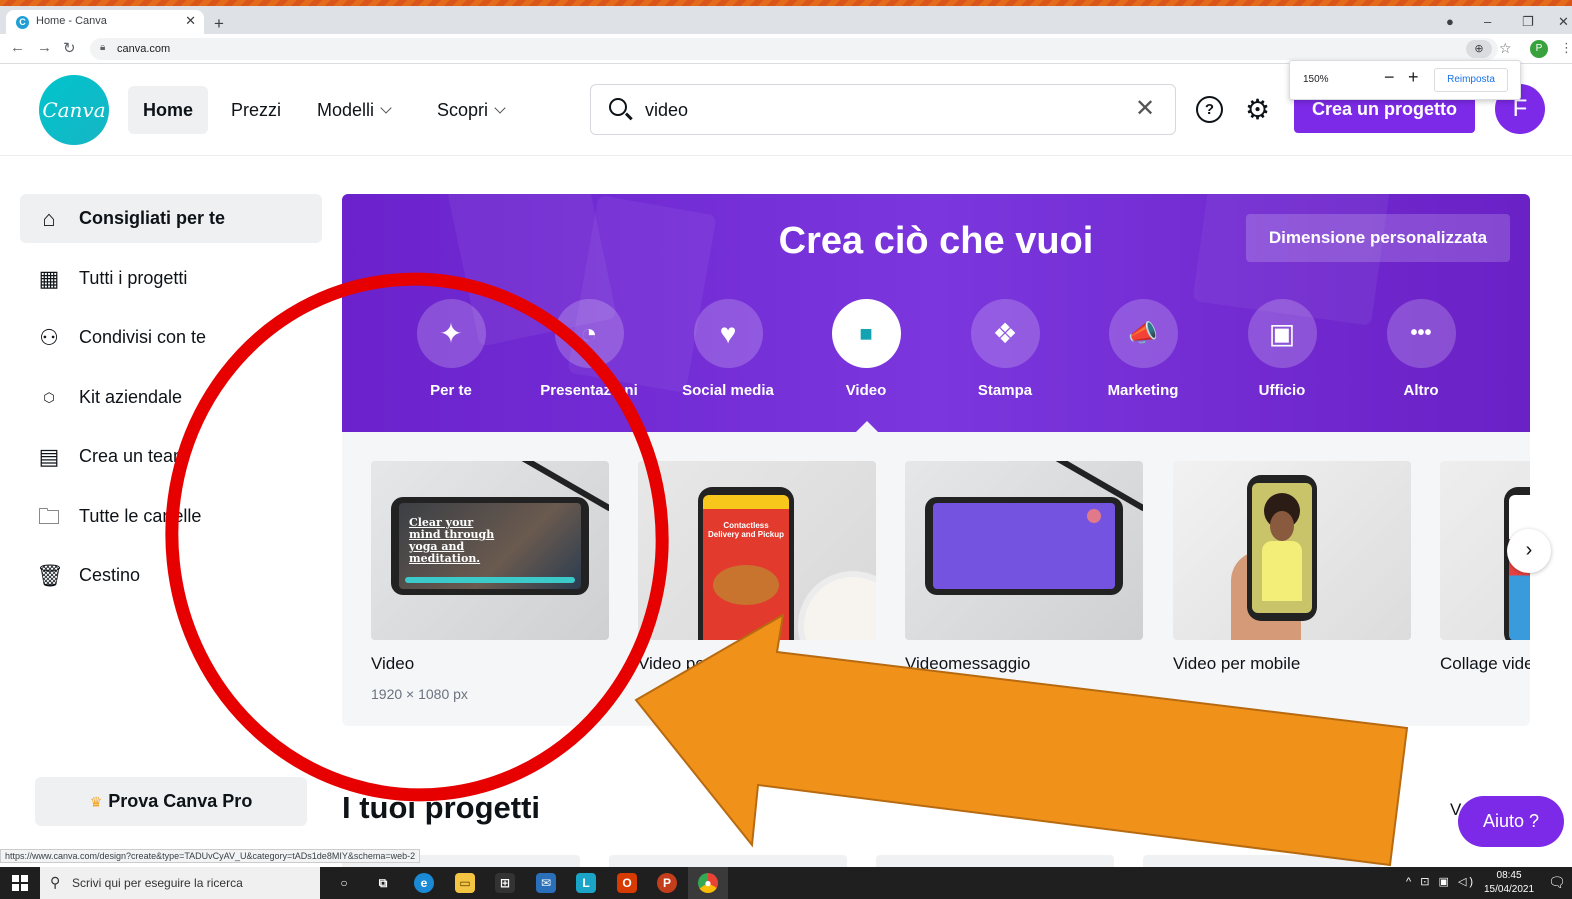 Image resolution: width=1572 pixels, height=899 pixels. Describe the element at coordinates (256, 110) in the screenshot. I see `nav-prezzi: Prezzi` at that location.